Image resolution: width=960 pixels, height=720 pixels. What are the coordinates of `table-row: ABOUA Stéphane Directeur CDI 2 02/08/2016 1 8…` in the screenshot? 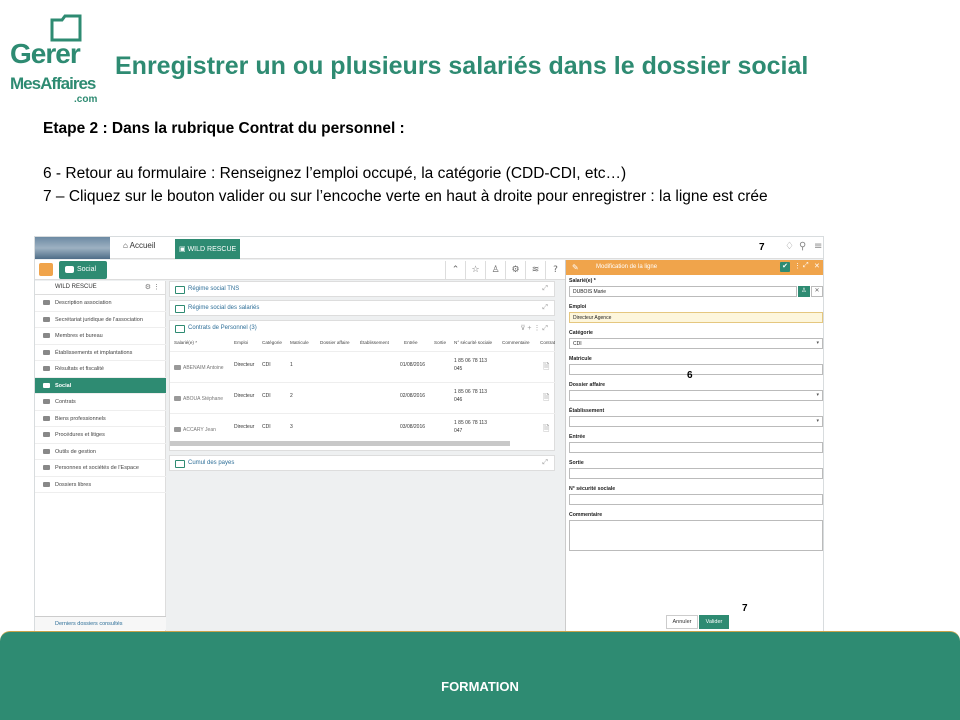 It's located at (363, 397).